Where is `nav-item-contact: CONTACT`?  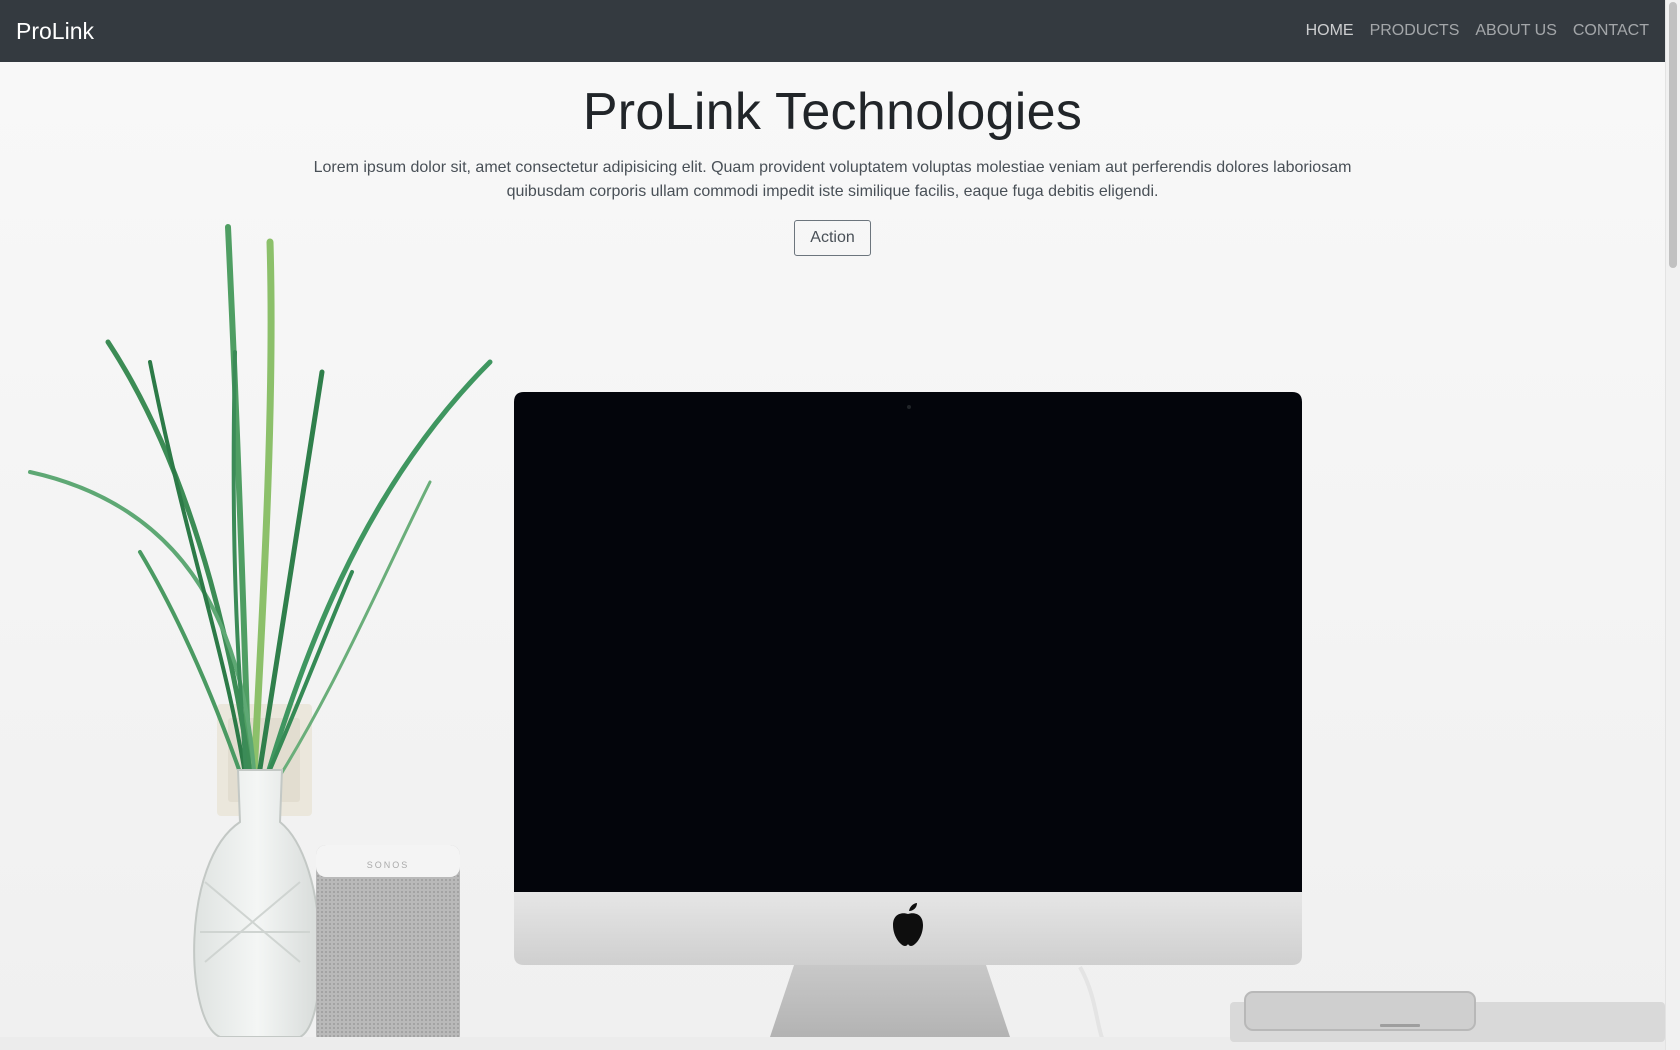 nav-item-contact: CONTACT is located at coordinates (1611, 31).